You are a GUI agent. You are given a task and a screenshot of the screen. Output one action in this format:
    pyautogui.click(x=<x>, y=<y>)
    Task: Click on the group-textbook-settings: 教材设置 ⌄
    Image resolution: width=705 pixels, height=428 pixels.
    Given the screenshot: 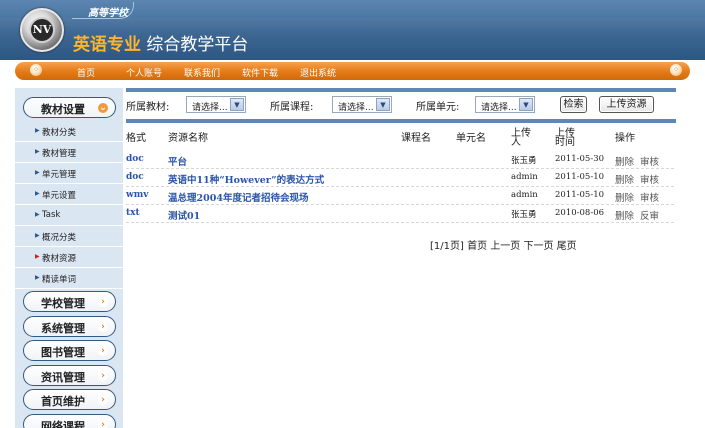 What is the action you would take?
    pyautogui.click(x=69, y=107)
    